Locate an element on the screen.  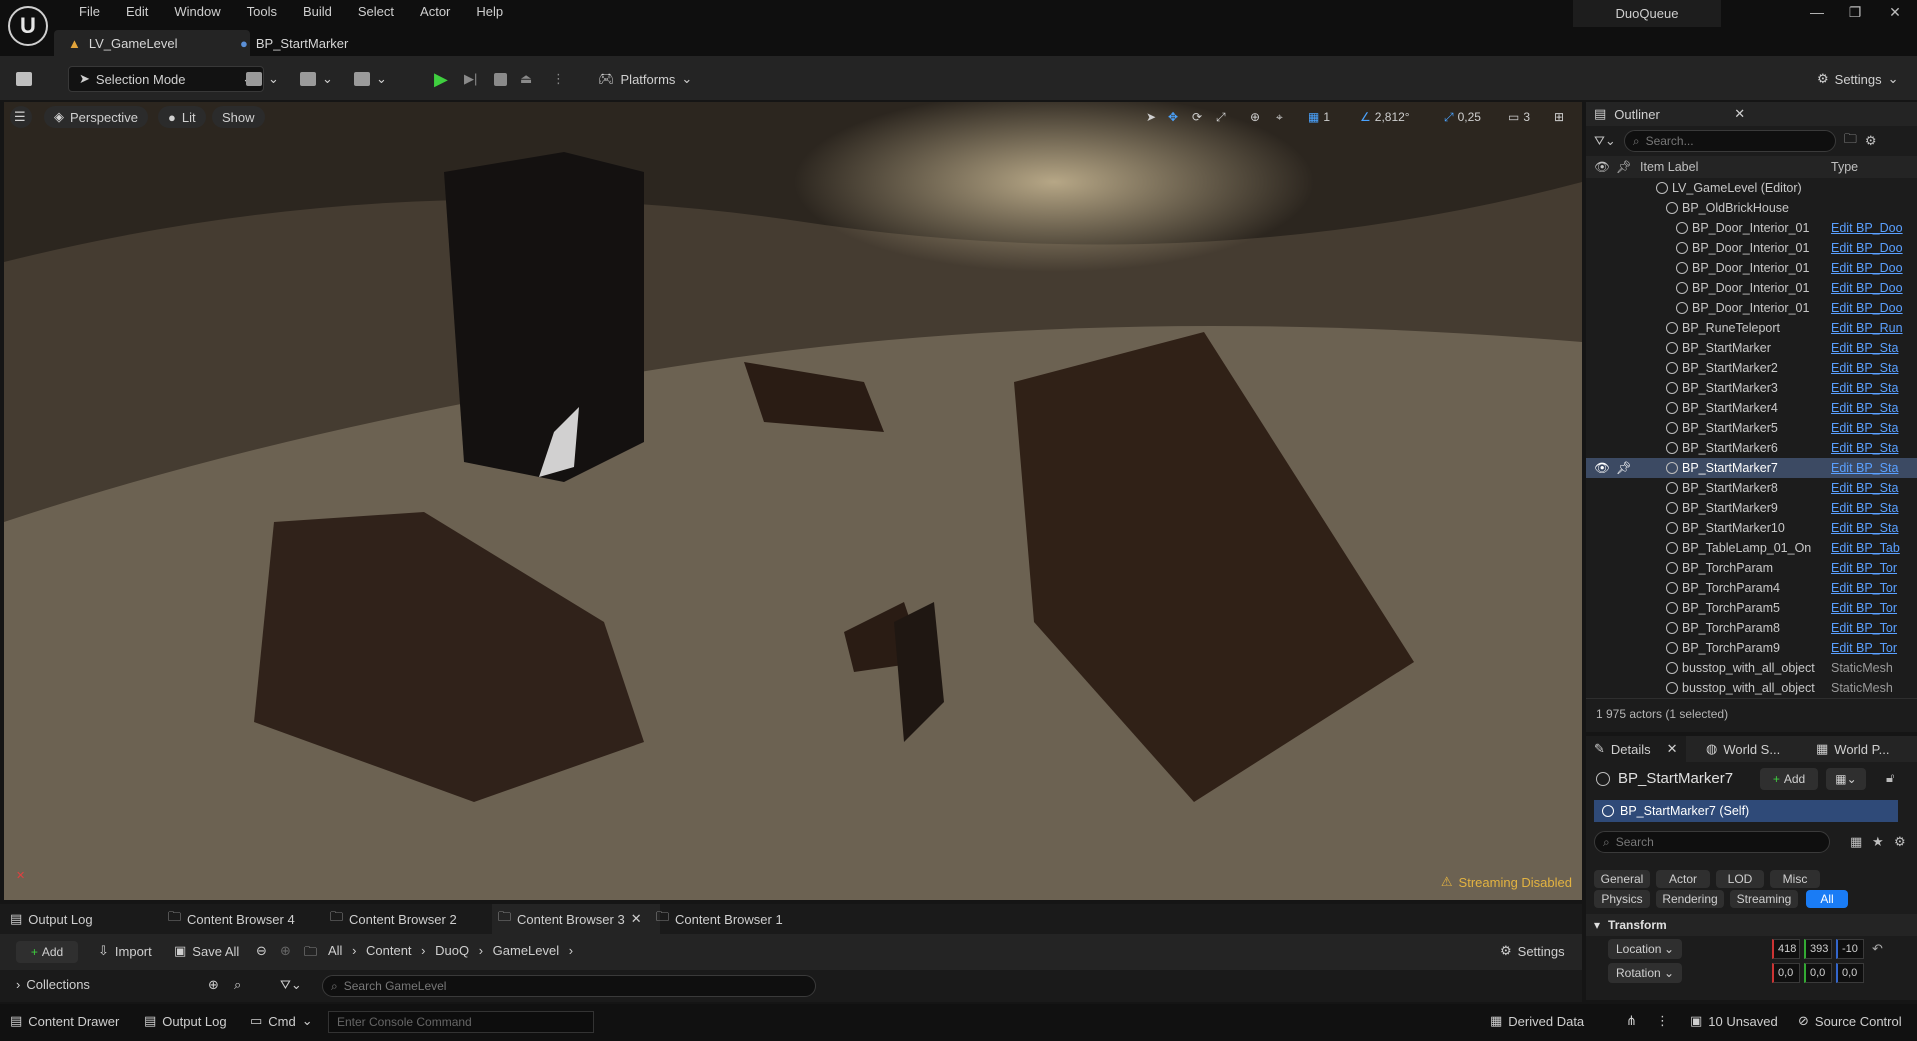
unsaved-button: ▣ 10 Unsaved is located at coordinates (1734, 1021).